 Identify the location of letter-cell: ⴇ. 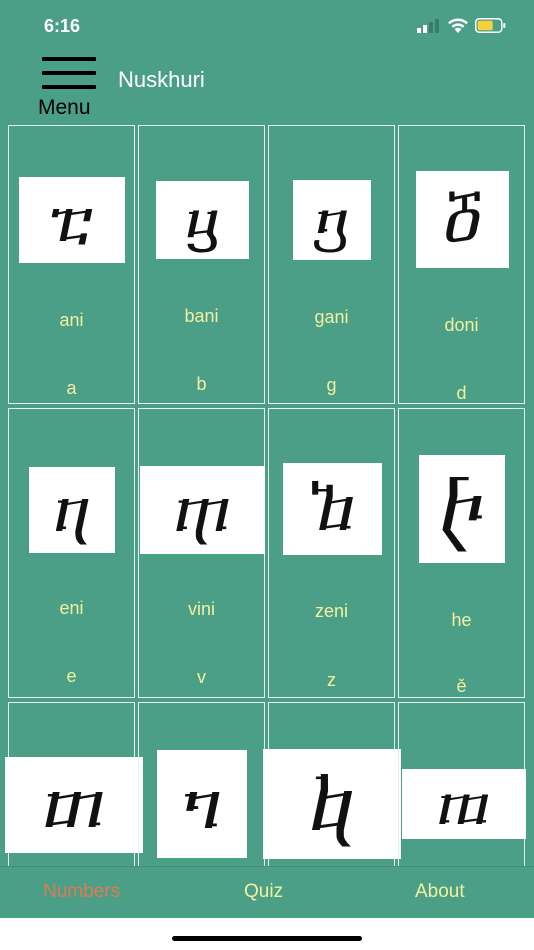
(74, 784).